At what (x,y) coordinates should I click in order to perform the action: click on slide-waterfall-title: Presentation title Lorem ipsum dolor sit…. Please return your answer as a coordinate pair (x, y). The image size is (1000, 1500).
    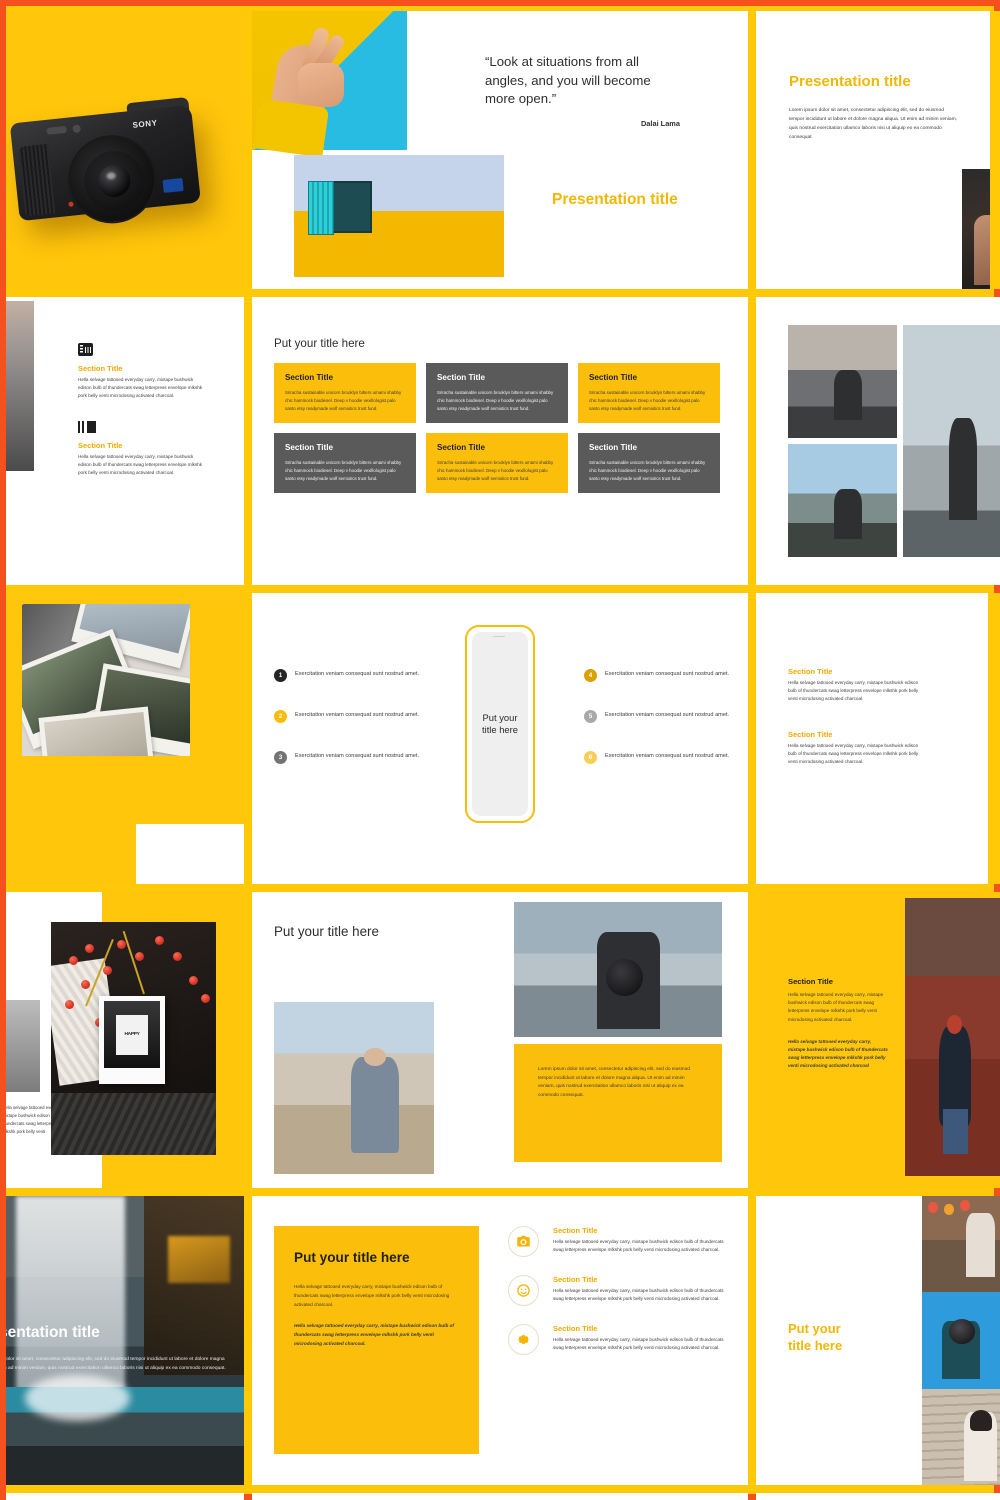
    Looking at the image, I should click on (125, 1340).